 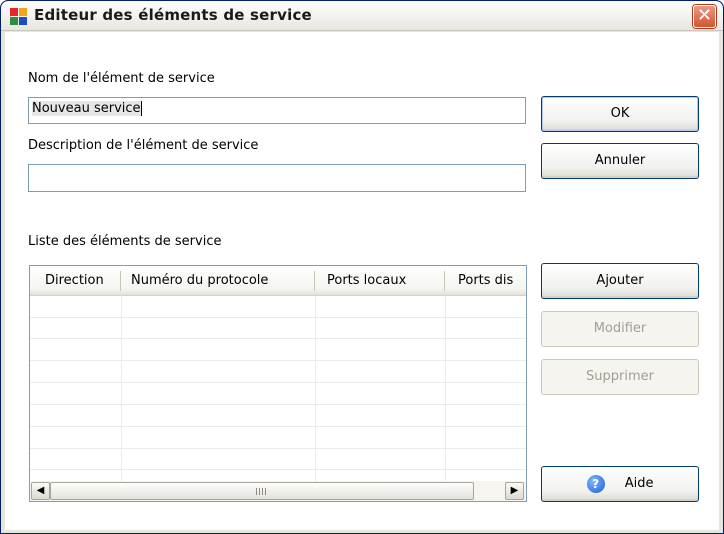 What do you see at coordinates (85, 281) in the screenshot?
I see `column-header-direction: Direction` at bounding box center [85, 281].